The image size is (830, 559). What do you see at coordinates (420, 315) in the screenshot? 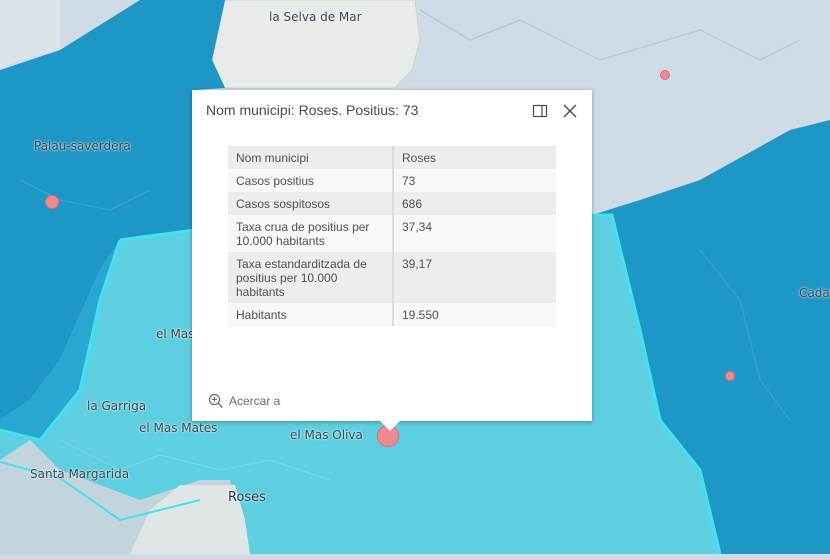
I see `attribute-value: 19.550` at bounding box center [420, 315].